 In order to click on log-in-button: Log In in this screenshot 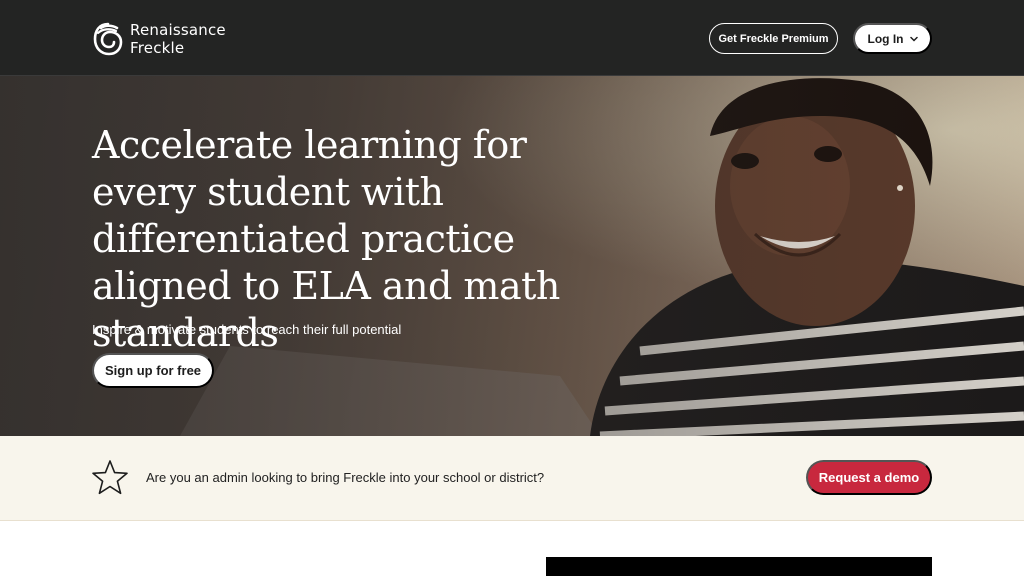, I will do `click(892, 38)`.